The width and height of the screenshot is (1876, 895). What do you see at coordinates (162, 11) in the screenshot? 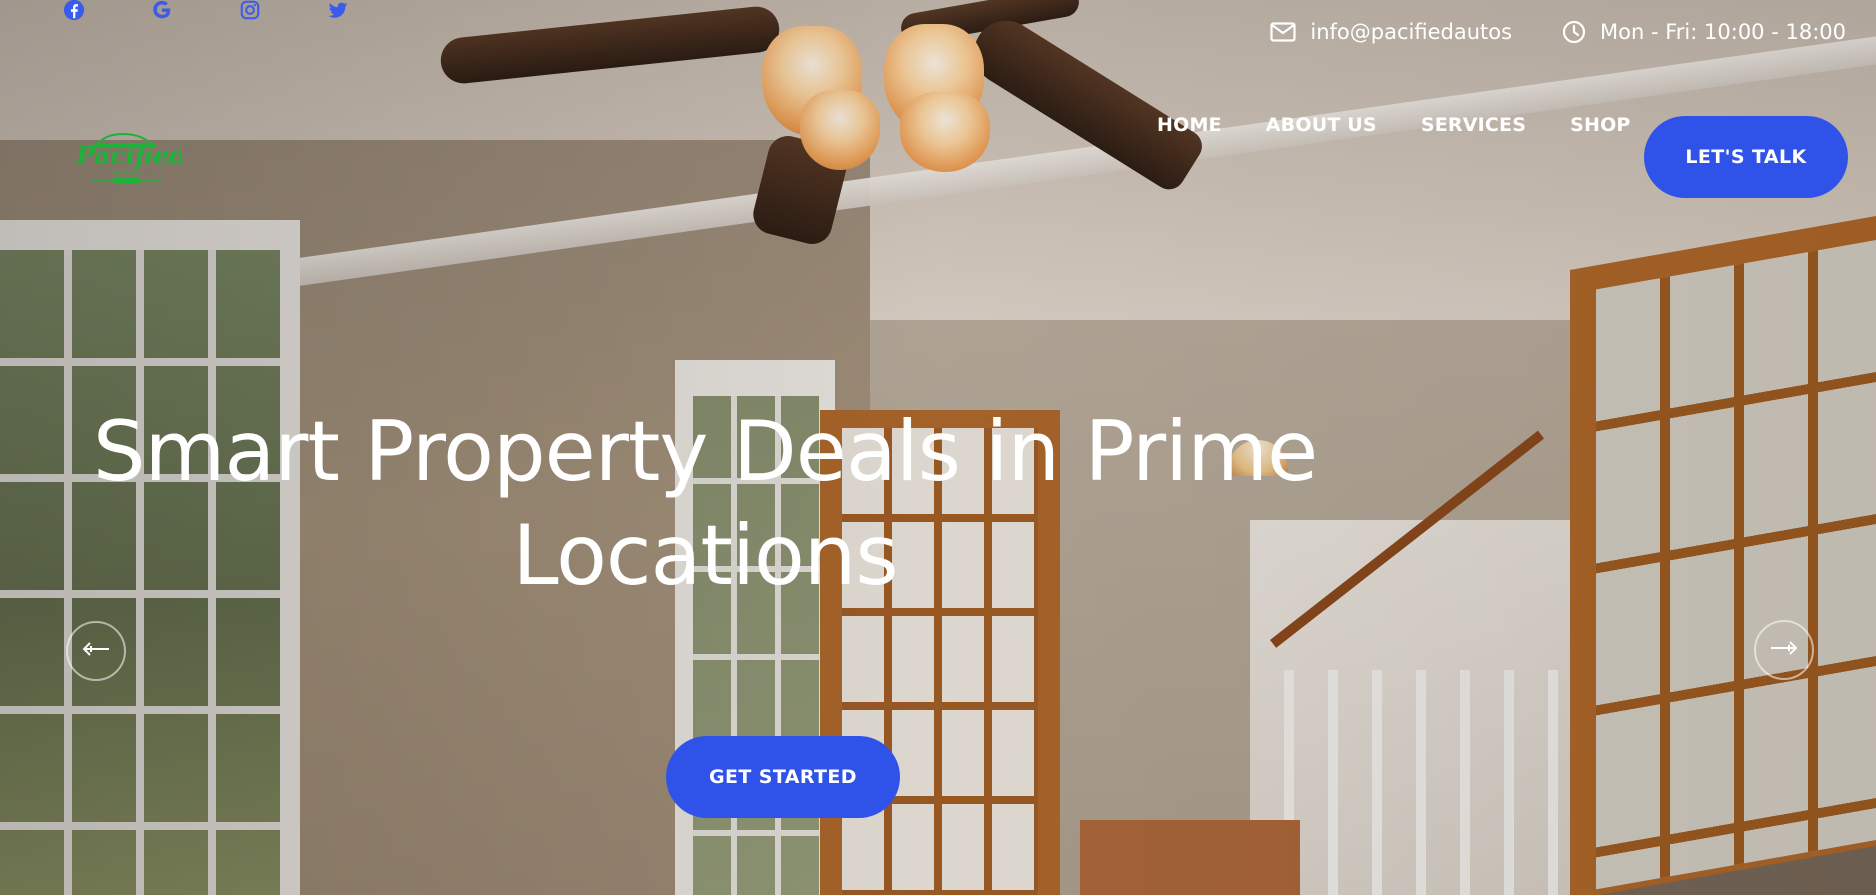
I see `google-icon` at bounding box center [162, 11].